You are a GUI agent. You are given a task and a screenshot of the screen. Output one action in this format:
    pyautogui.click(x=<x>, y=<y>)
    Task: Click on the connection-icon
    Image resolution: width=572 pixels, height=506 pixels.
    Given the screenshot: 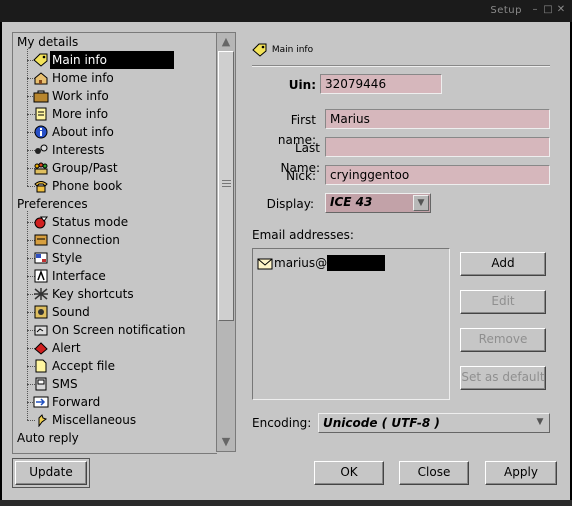 What is the action you would take?
    pyautogui.click(x=41, y=240)
    